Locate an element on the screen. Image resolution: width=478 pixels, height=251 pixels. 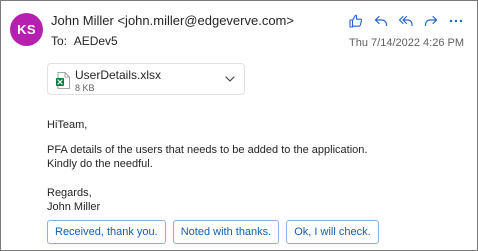
reply-icon is located at coordinates (381, 21).